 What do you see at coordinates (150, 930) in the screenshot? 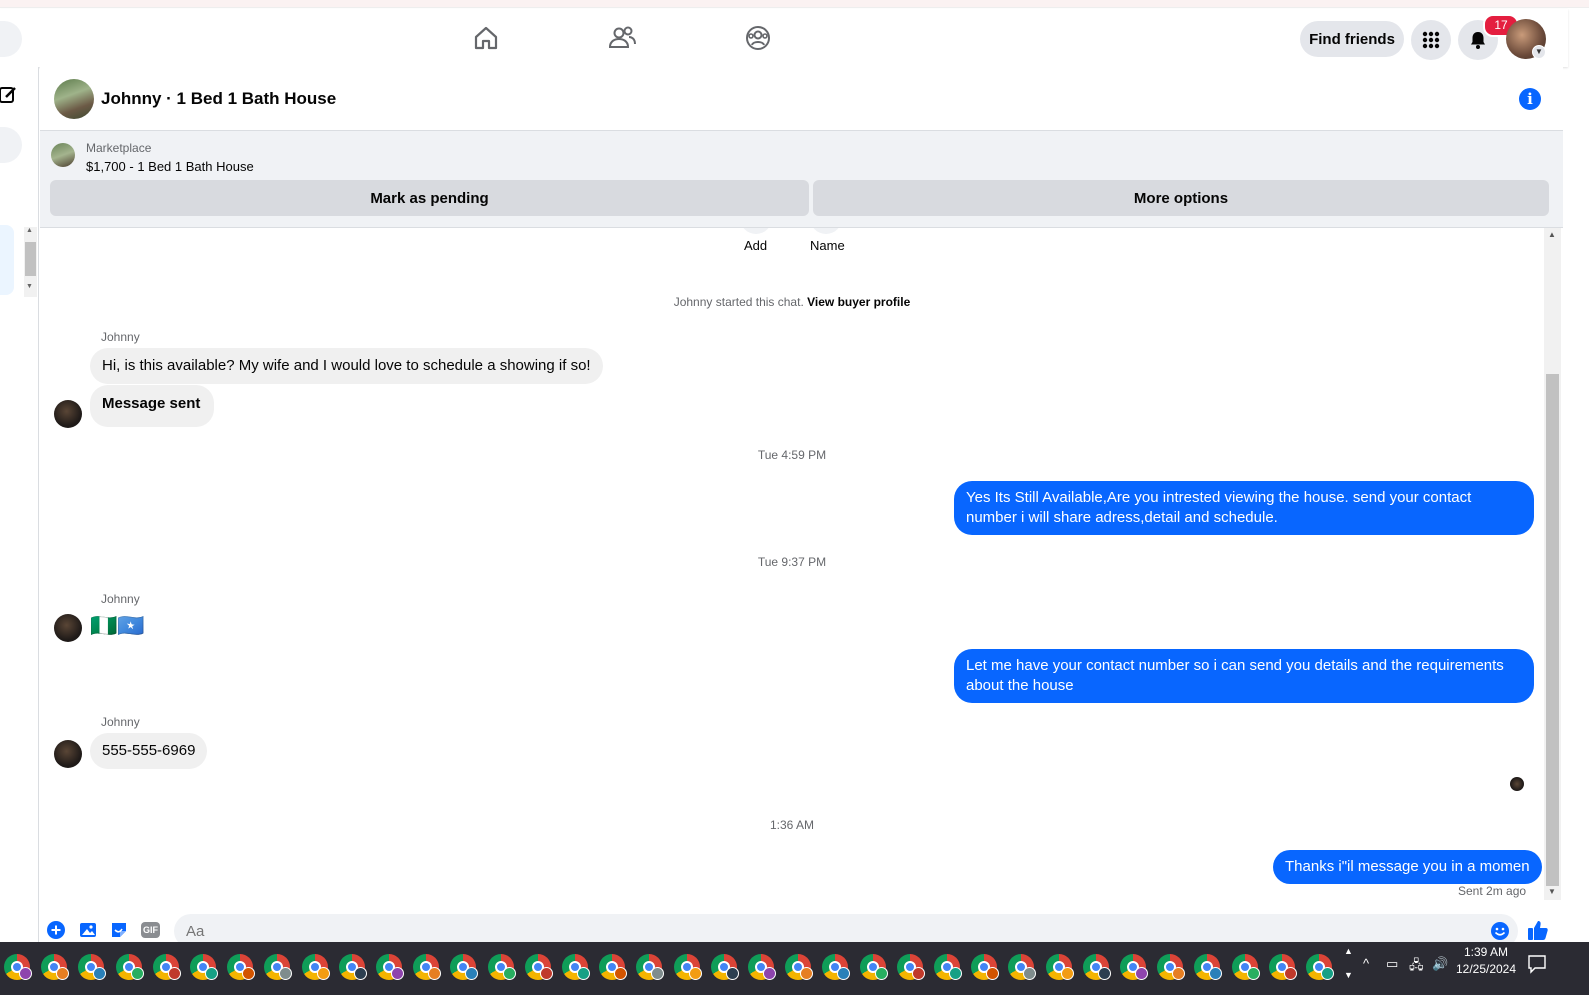
I see `gif-icon: GIF` at bounding box center [150, 930].